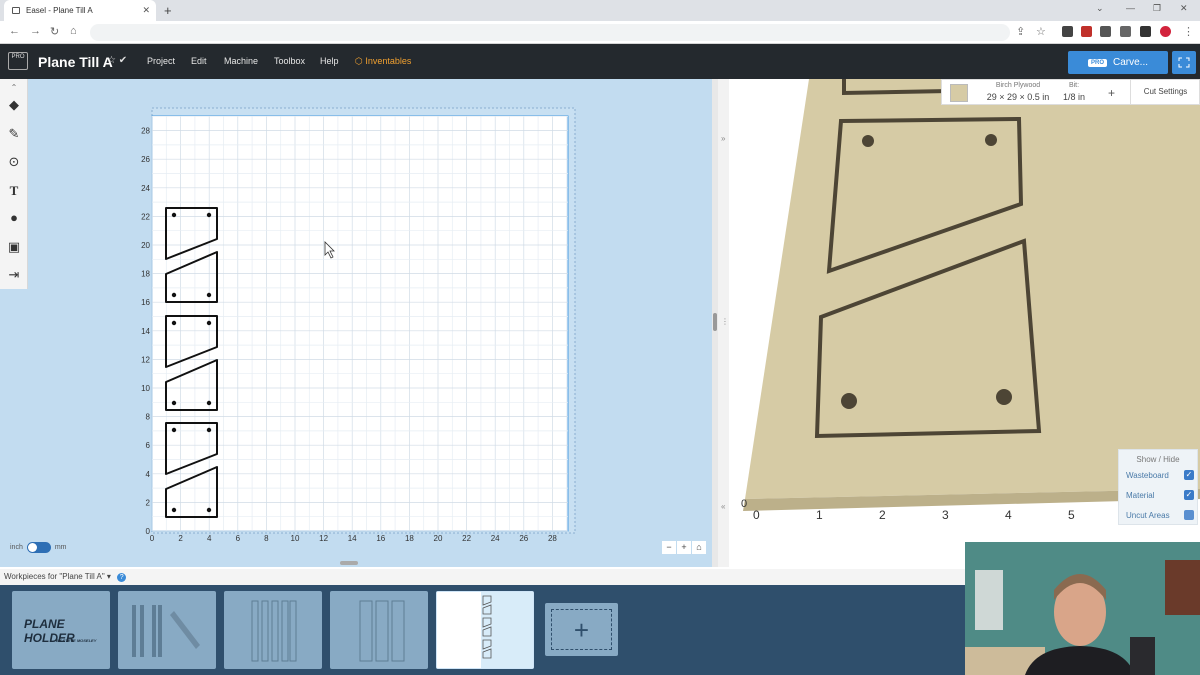  What do you see at coordinates (1189, 495) in the screenshot?
I see `material-checkbox: ✓` at bounding box center [1189, 495].